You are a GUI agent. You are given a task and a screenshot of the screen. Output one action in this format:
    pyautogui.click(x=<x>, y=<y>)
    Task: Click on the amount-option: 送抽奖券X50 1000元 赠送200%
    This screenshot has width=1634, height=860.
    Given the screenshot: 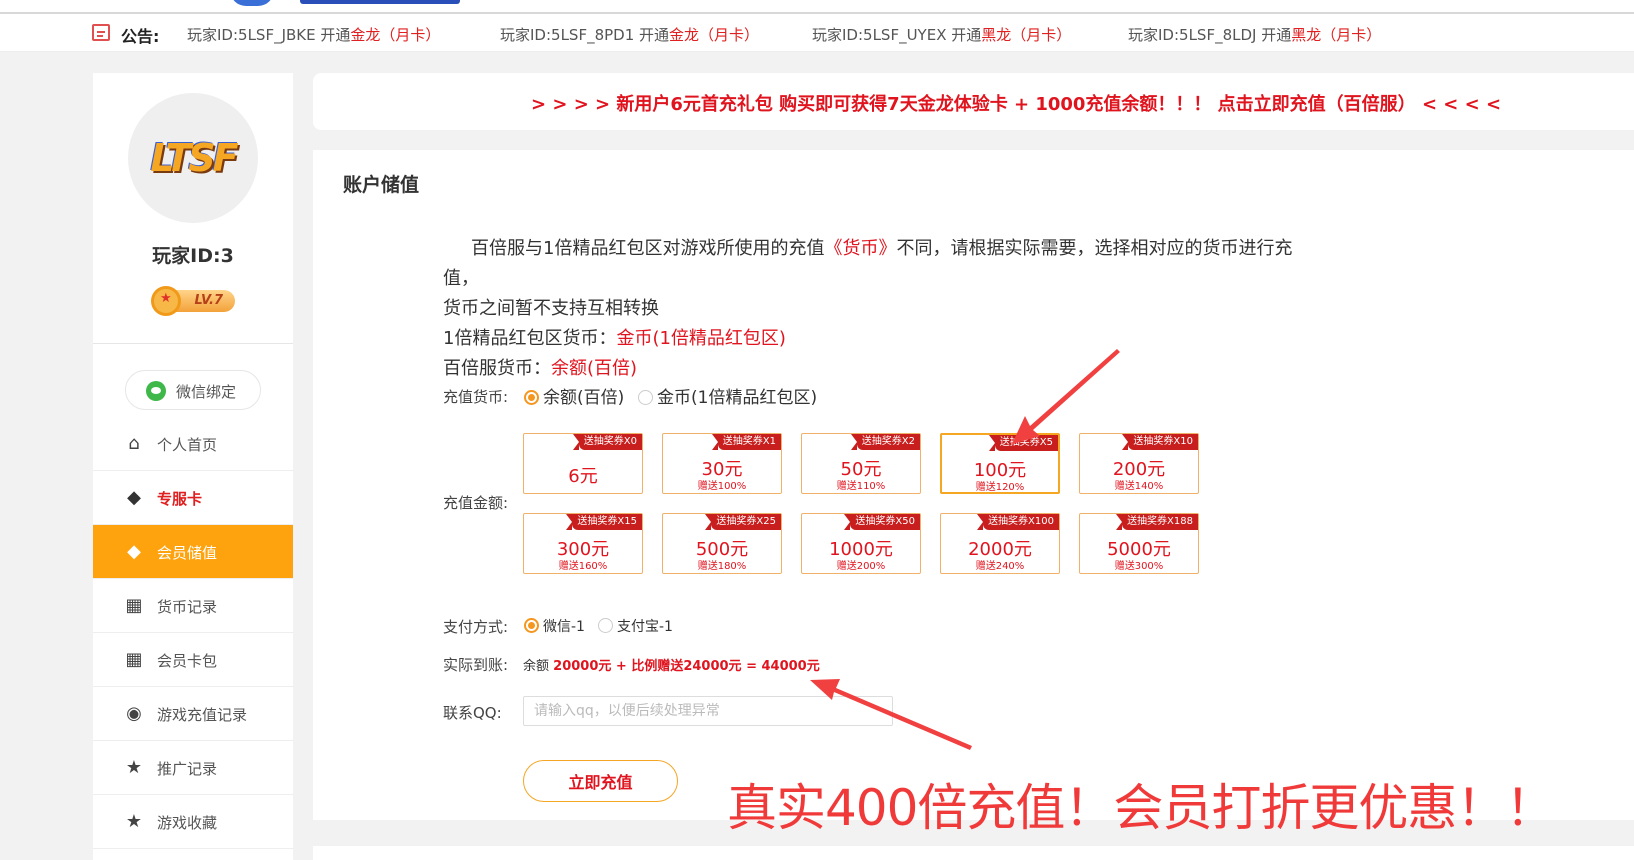 What is the action you would take?
    pyautogui.click(x=861, y=543)
    